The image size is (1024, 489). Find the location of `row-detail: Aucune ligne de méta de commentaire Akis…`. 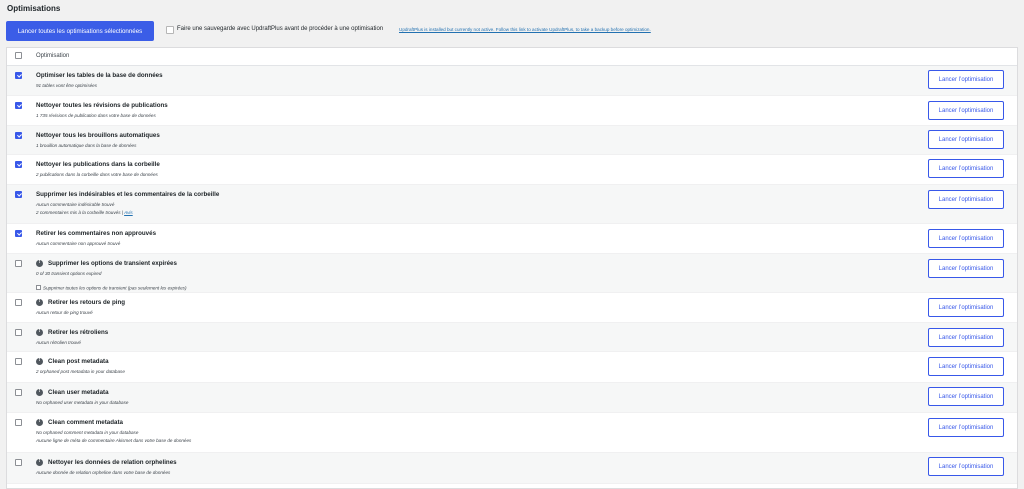

row-detail: Aucune ligne de méta de commentaire Akis… is located at coordinates (114, 440).